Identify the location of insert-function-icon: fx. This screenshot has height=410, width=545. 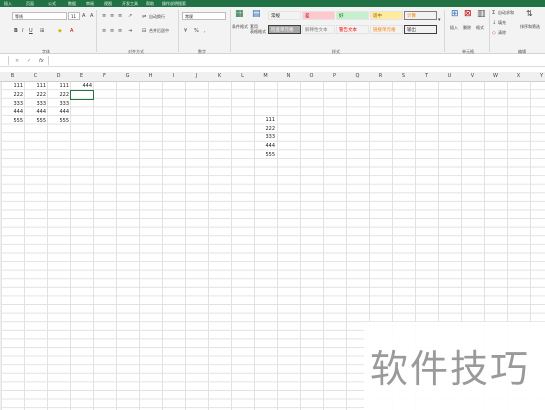
(41, 61).